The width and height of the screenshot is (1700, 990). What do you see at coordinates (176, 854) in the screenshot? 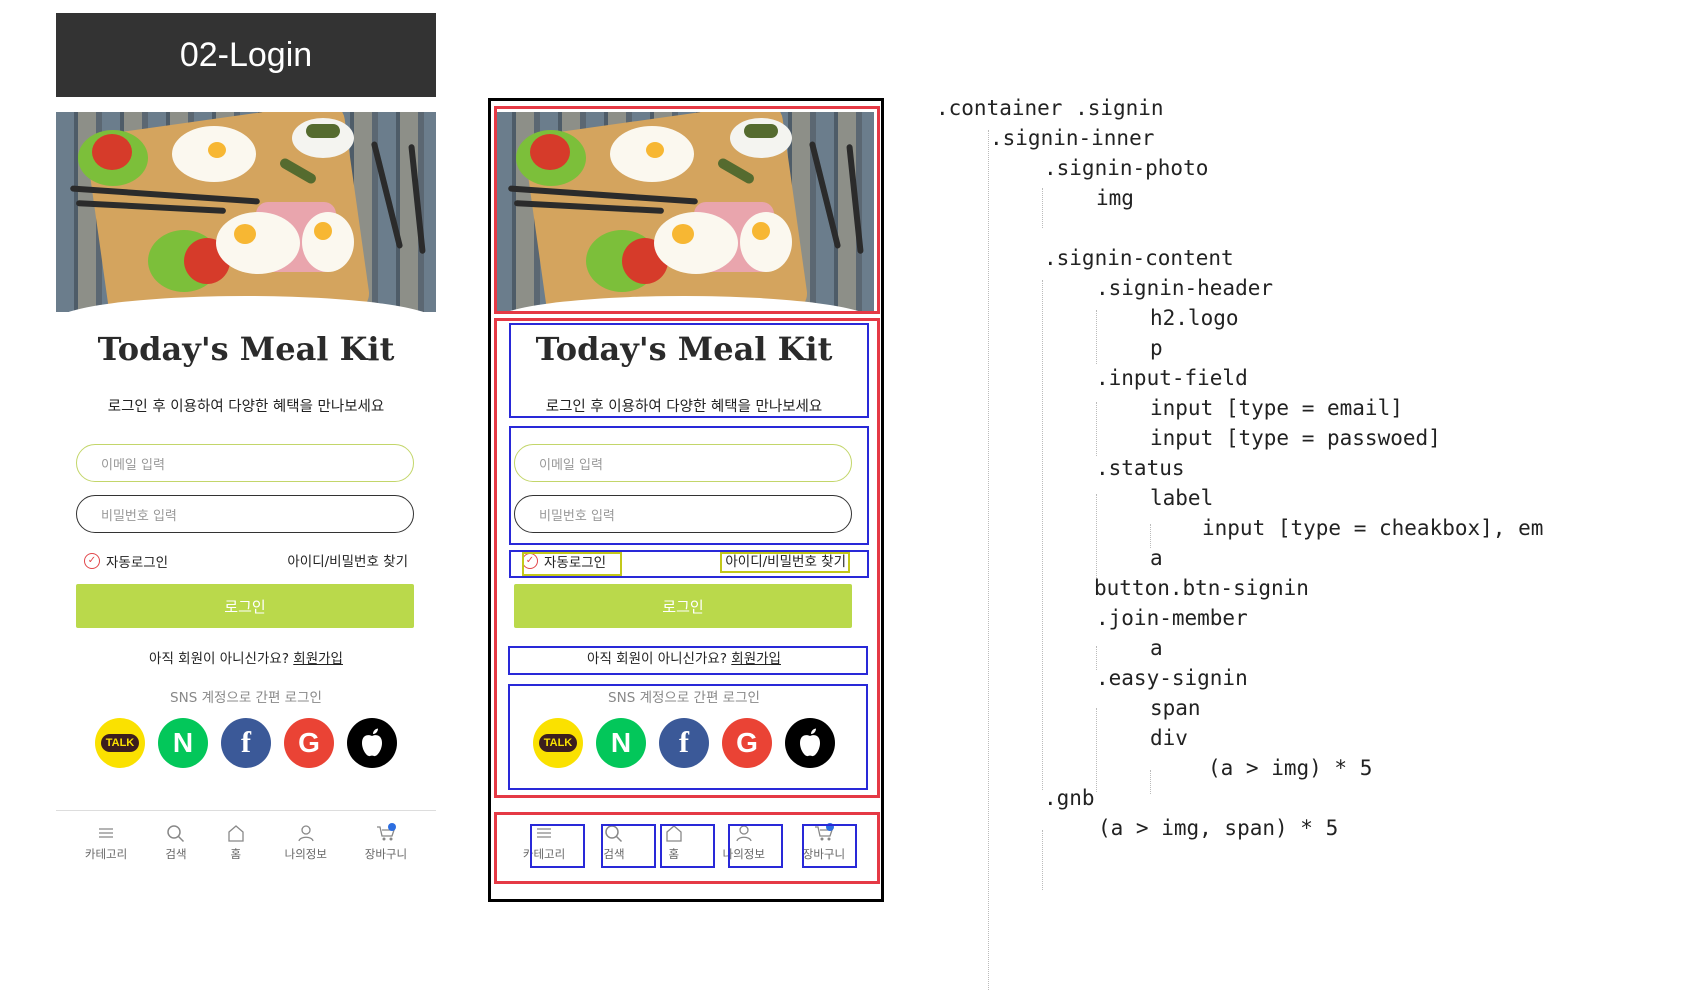
I see `gnb-label: 검색` at bounding box center [176, 854].